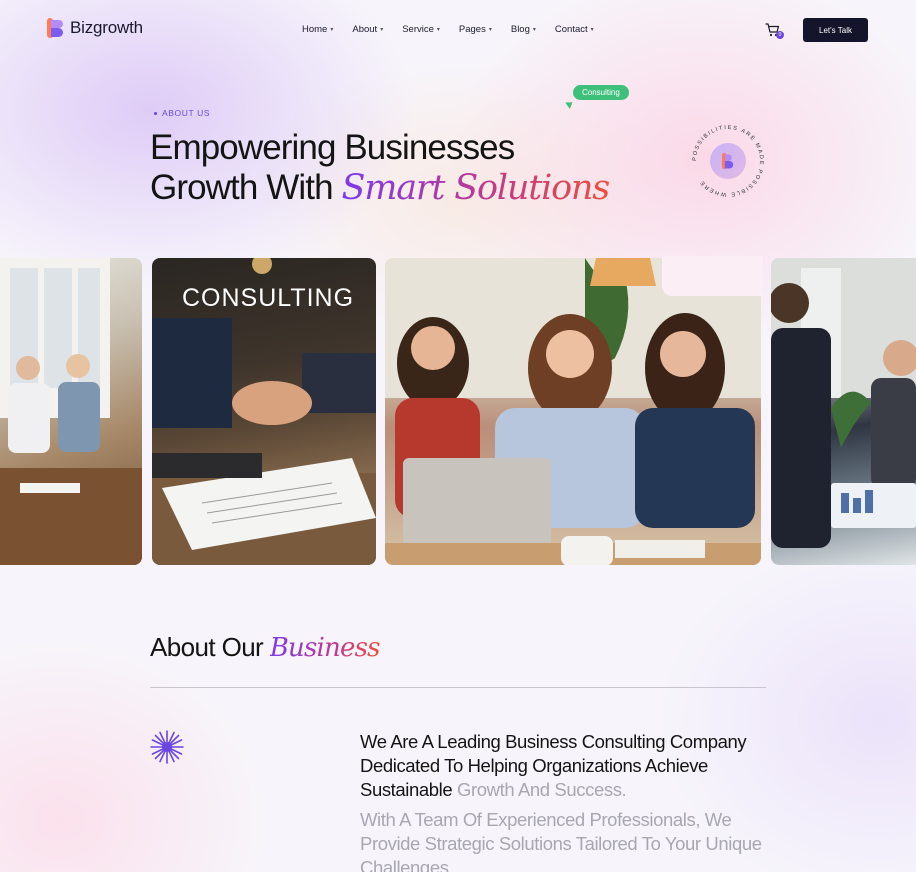 This screenshot has height=872, width=916. What do you see at coordinates (843, 403) in the screenshot?
I see `office-scene` at bounding box center [843, 403].